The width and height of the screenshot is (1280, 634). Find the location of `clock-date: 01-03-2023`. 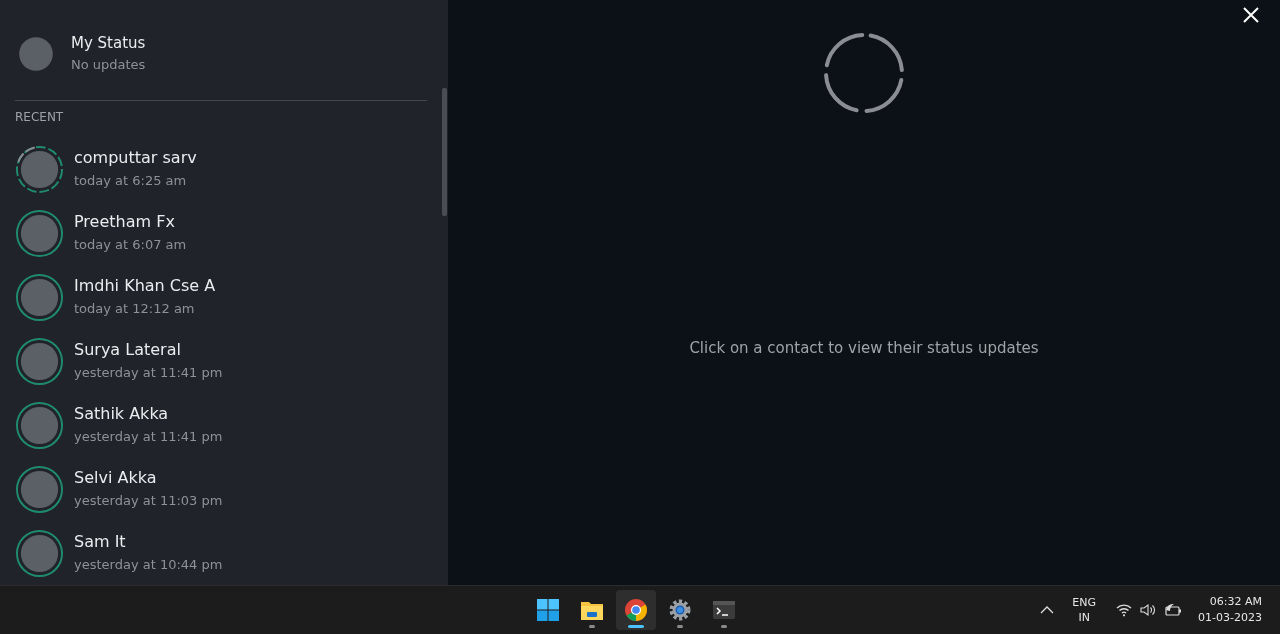

clock-date: 01-03-2023 is located at coordinates (1230, 618).